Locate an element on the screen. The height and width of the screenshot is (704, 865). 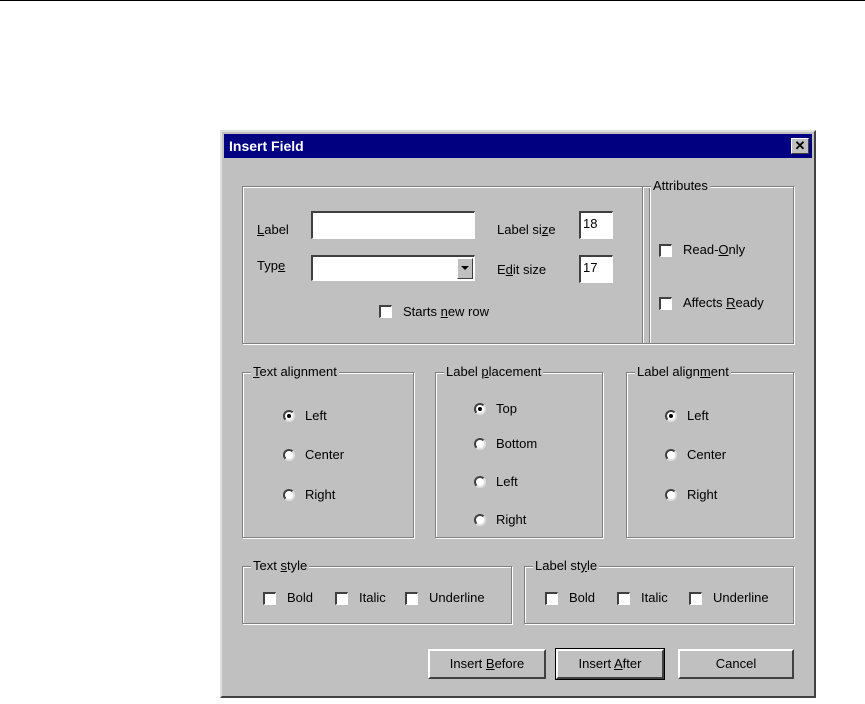
placement-right-radio is located at coordinates (480, 520).